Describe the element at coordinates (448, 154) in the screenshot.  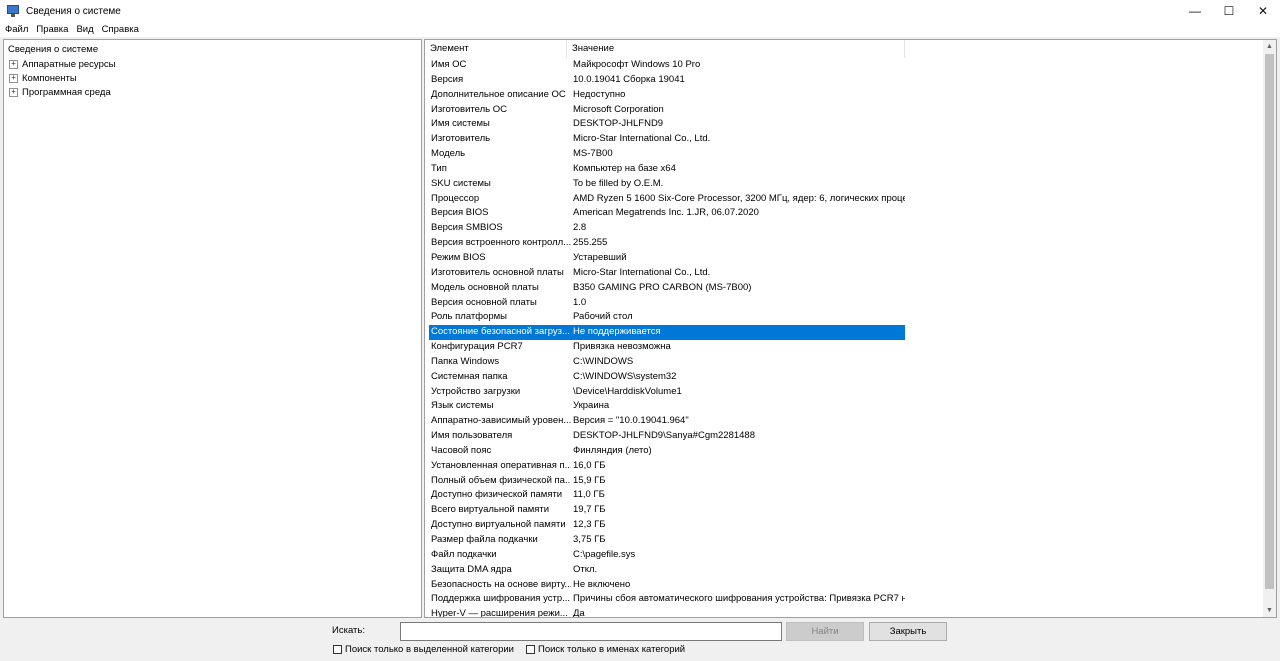
I see `row-item-cell: Модель` at that location.